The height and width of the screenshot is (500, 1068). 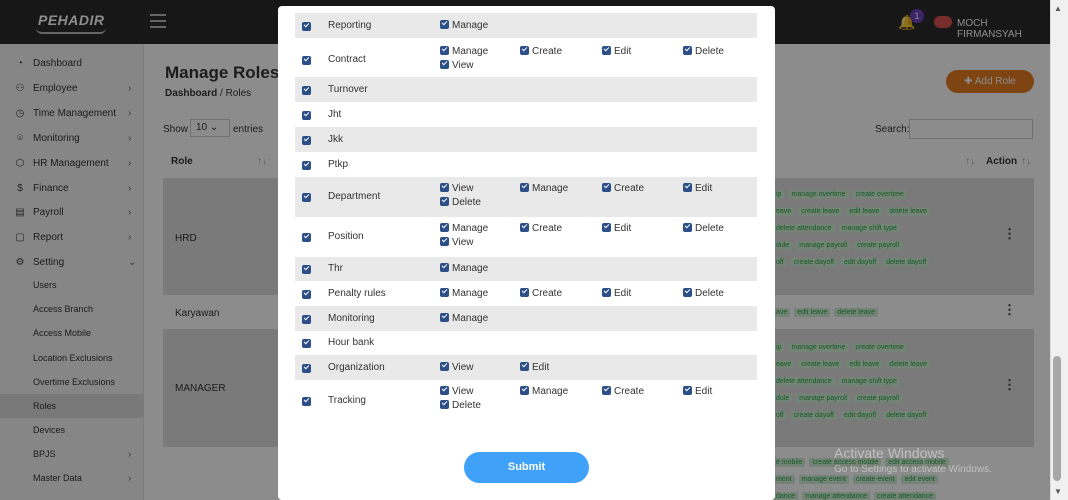 What do you see at coordinates (1058, 8) in the screenshot?
I see `scroll-up-icon: ▲` at bounding box center [1058, 8].